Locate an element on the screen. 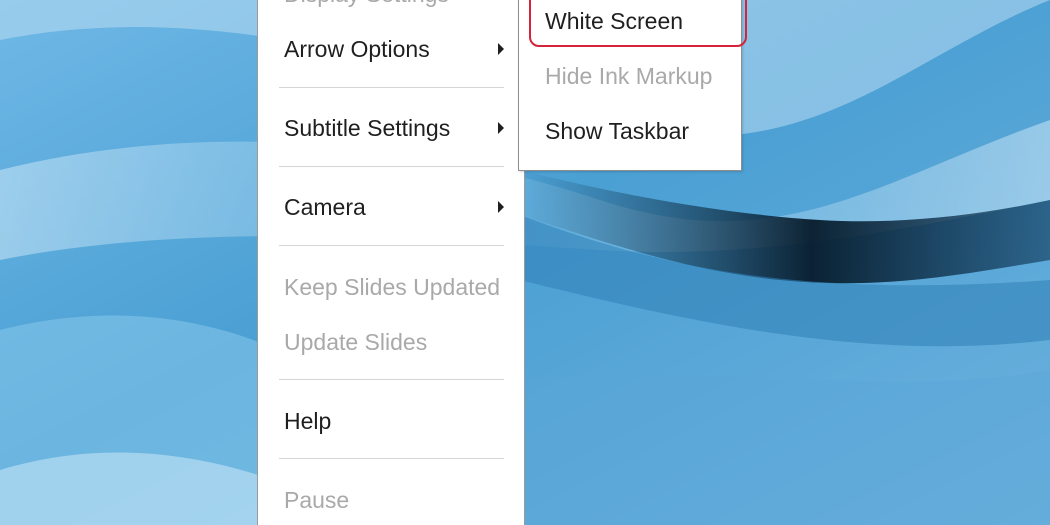  menu-item-help: Help is located at coordinates (391, 421).